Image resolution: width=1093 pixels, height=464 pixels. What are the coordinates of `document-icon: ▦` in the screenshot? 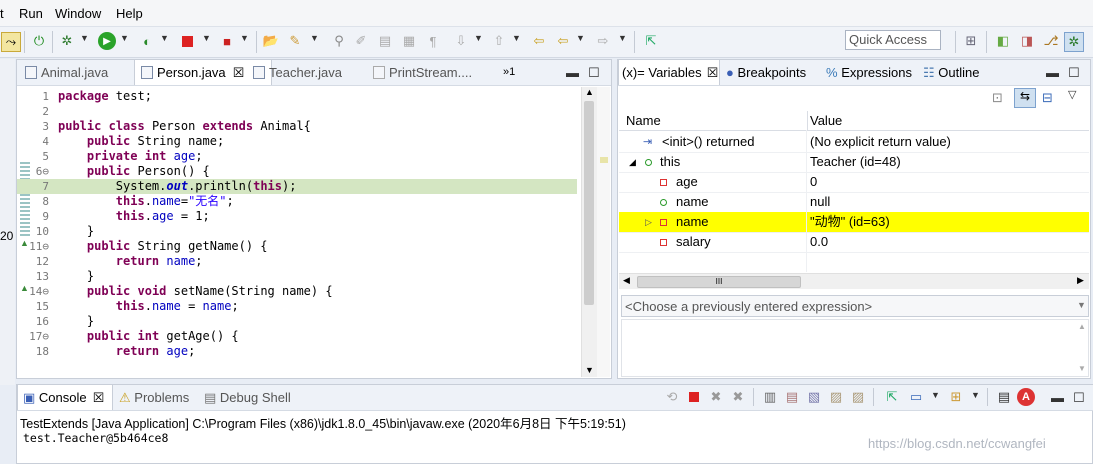 It's located at (409, 41).